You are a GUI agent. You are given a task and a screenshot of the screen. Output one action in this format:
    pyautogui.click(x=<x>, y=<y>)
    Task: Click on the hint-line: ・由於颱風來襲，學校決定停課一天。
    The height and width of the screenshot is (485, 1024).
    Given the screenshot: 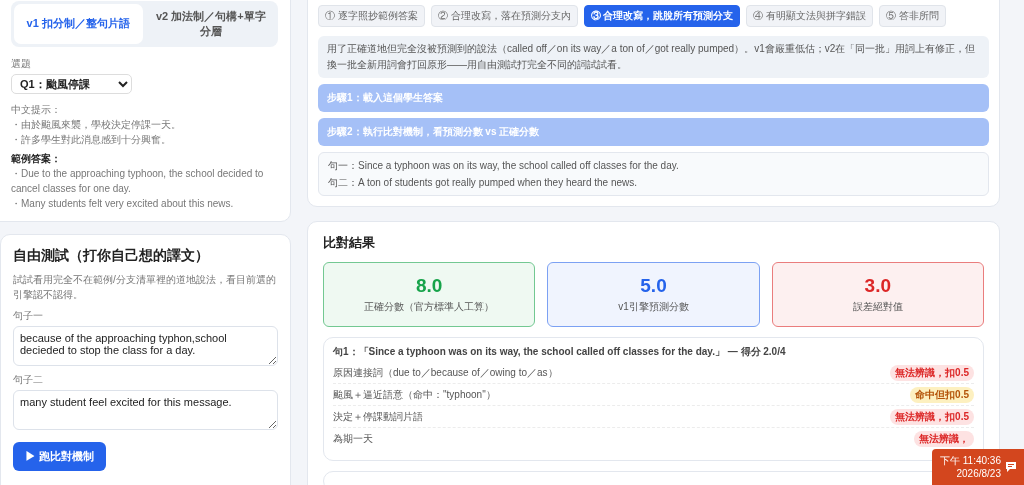 What is the action you would take?
    pyautogui.click(x=96, y=124)
    